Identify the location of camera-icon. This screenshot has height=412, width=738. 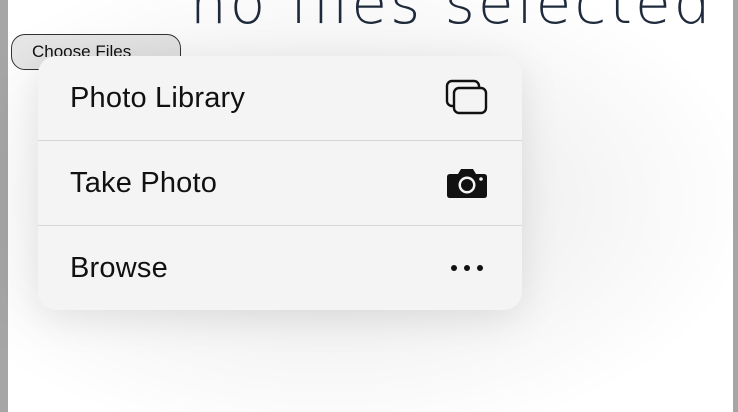
(467, 183).